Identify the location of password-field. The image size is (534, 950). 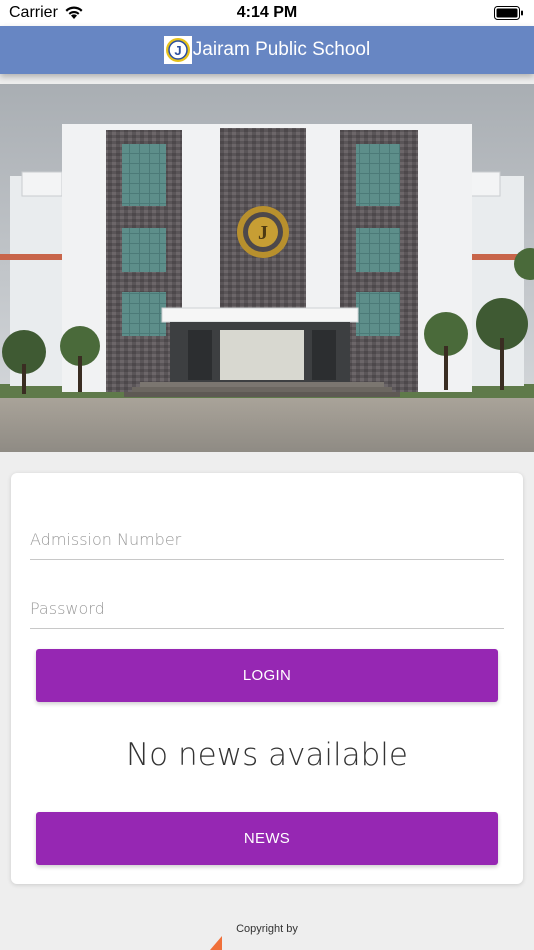
(267, 609).